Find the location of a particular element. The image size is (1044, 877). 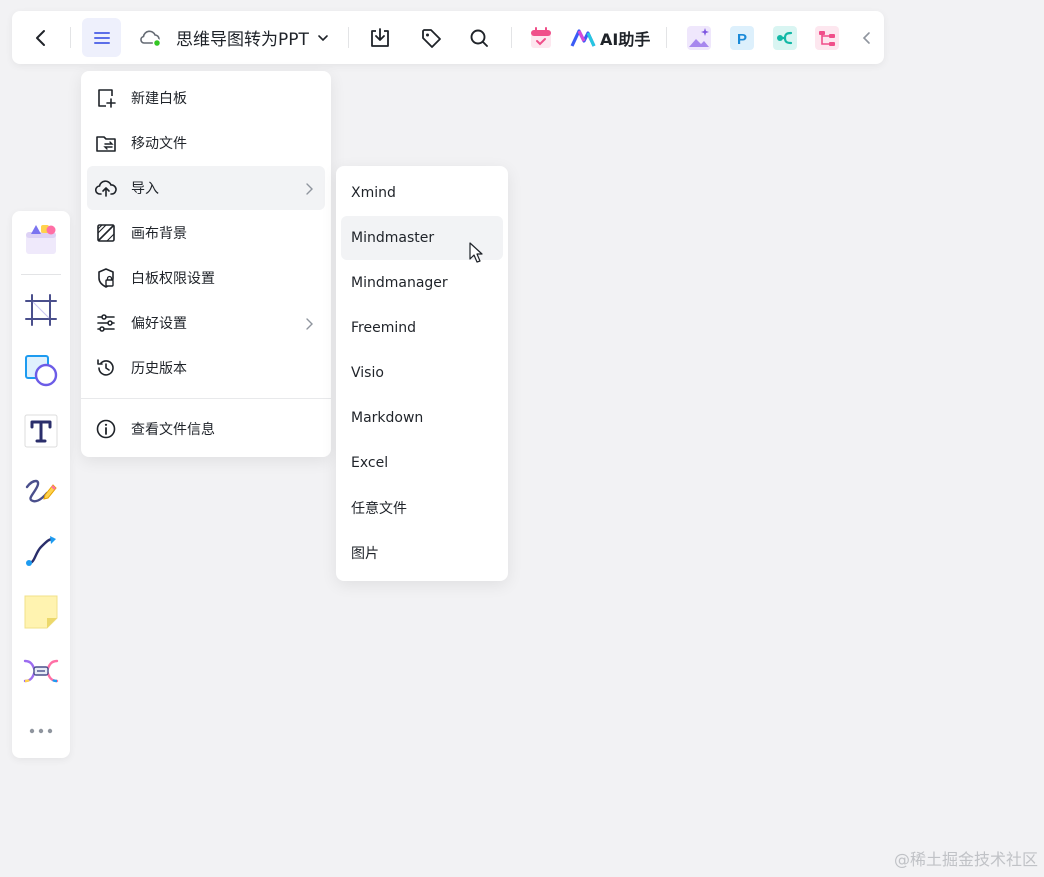

submenu-item-visio: Visio is located at coordinates (422, 373).